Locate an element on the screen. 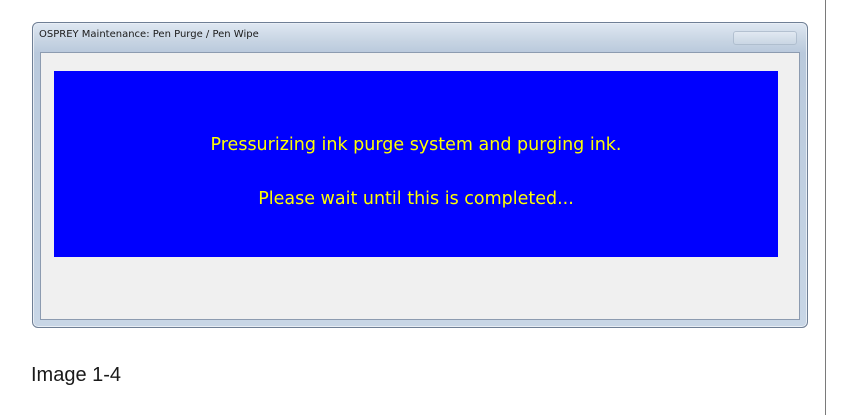 The image size is (841, 415). window-title: OSPREY Maintenance: Pen Purge / Pen Wipe is located at coordinates (149, 34).